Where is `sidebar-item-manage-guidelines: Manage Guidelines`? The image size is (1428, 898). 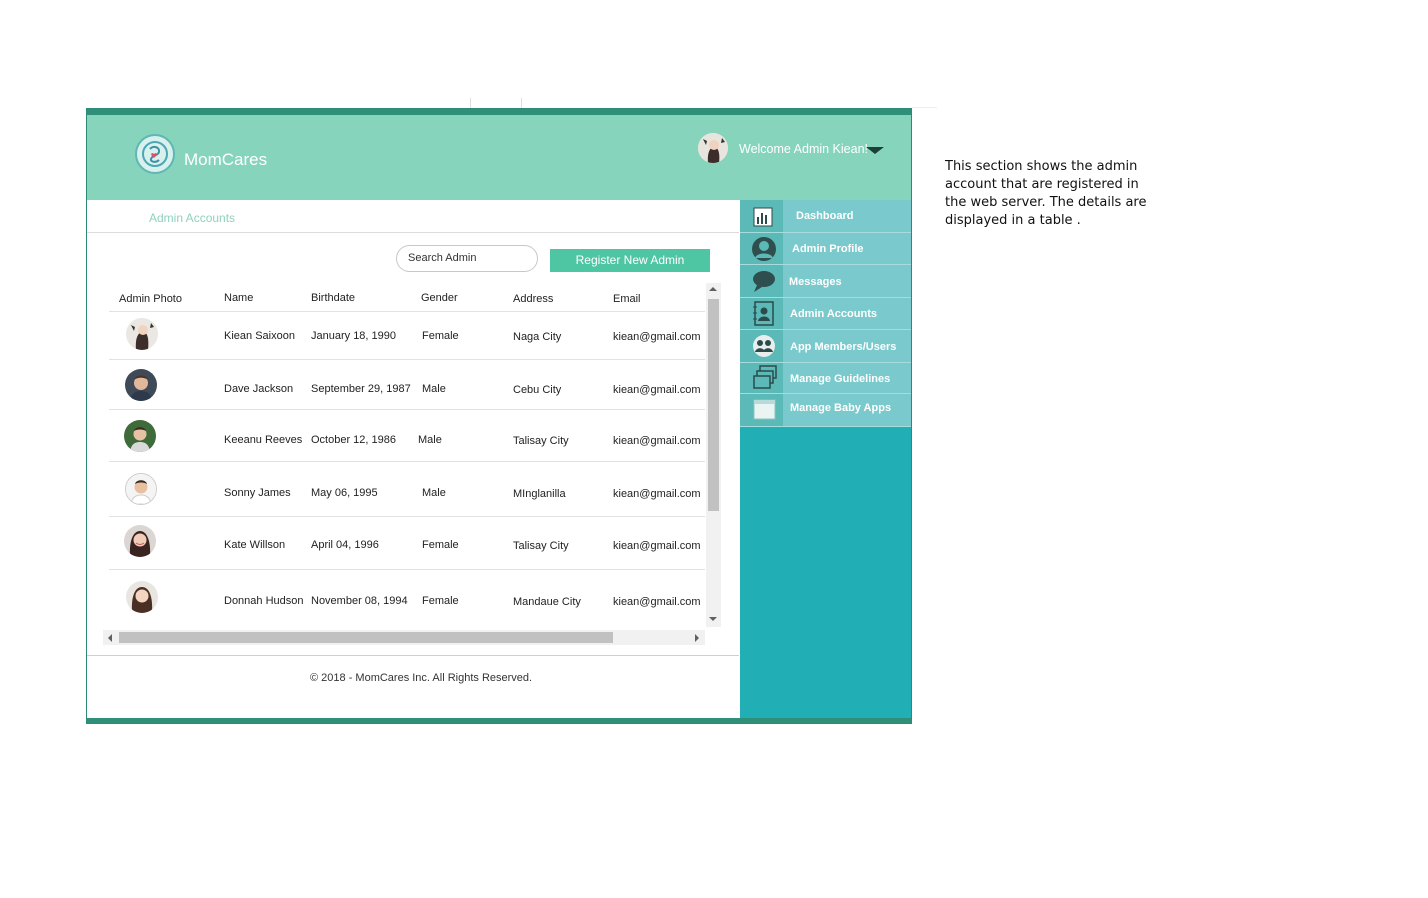
sidebar-item-manage-guidelines: Manage Guidelines is located at coordinates (825, 378).